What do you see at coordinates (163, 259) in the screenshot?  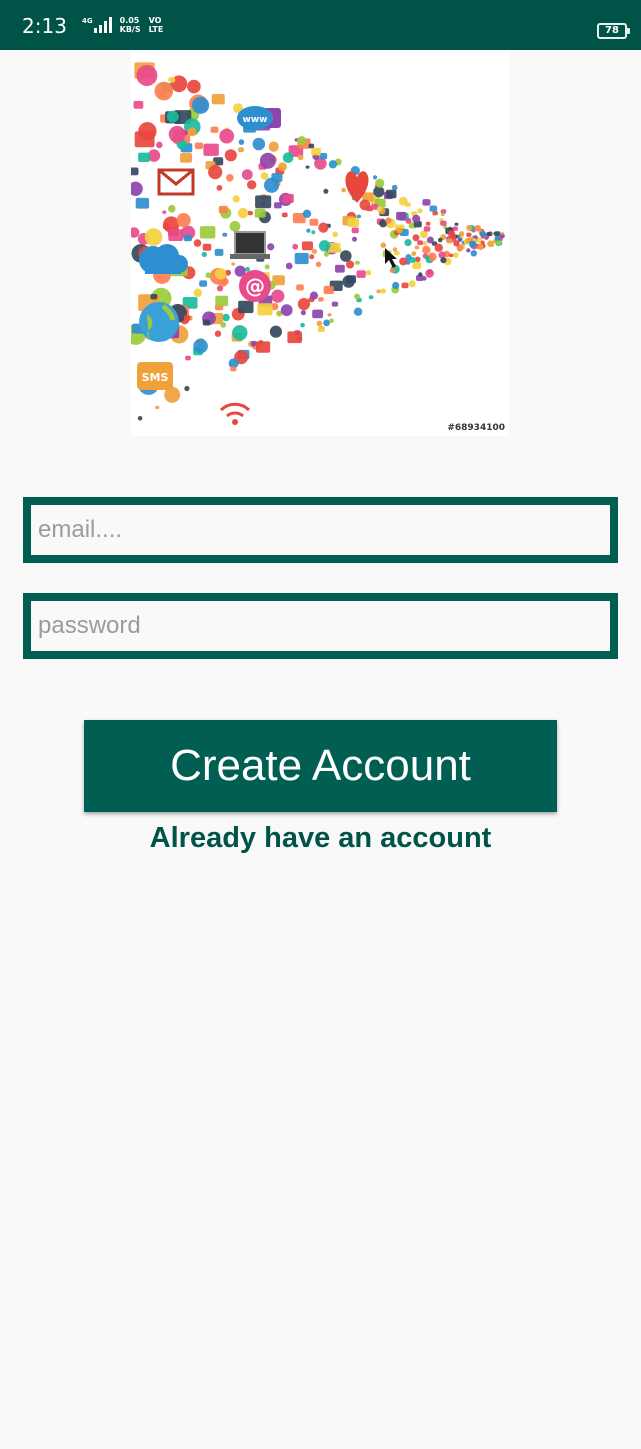 I see `cloud-icon` at bounding box center [163, 259].